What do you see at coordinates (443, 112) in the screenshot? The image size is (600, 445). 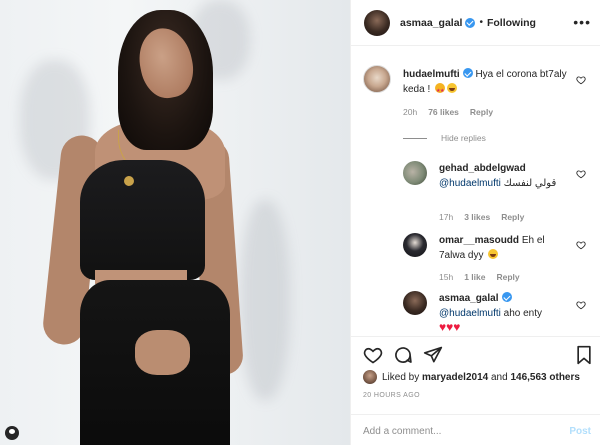 I see `comment-likes: 76 likes` at bounding box center [443, 112].